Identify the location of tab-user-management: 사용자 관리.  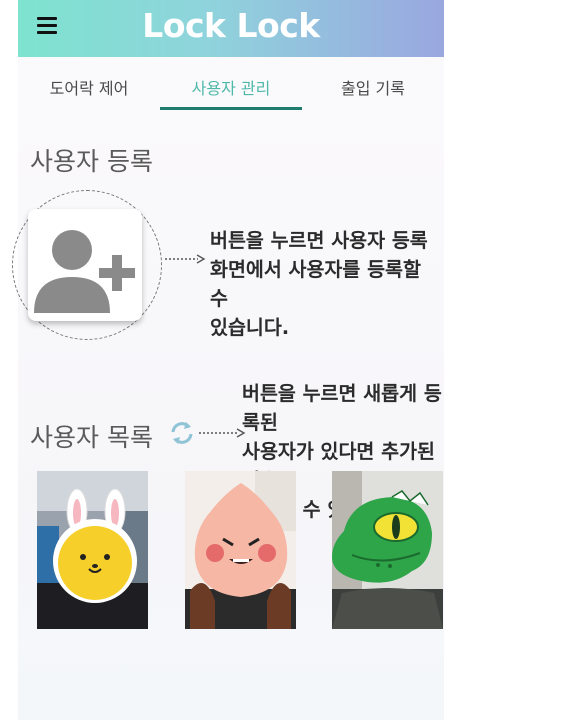
(231, 87).